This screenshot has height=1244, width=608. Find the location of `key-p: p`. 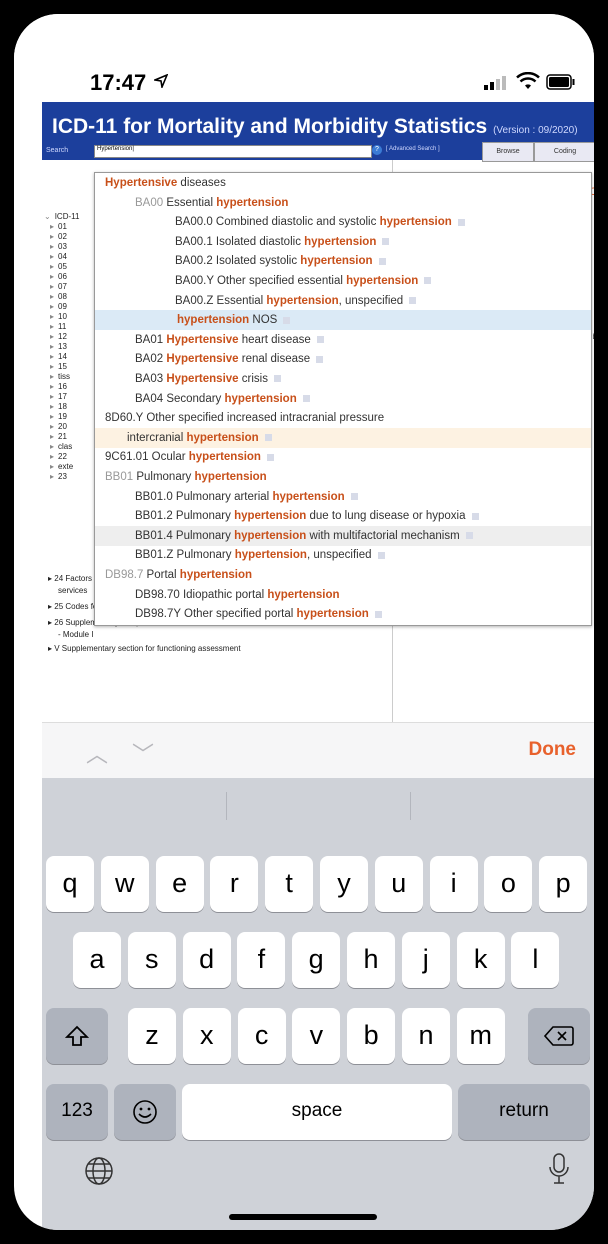

key-p: p is located at coordinates (563, 884).